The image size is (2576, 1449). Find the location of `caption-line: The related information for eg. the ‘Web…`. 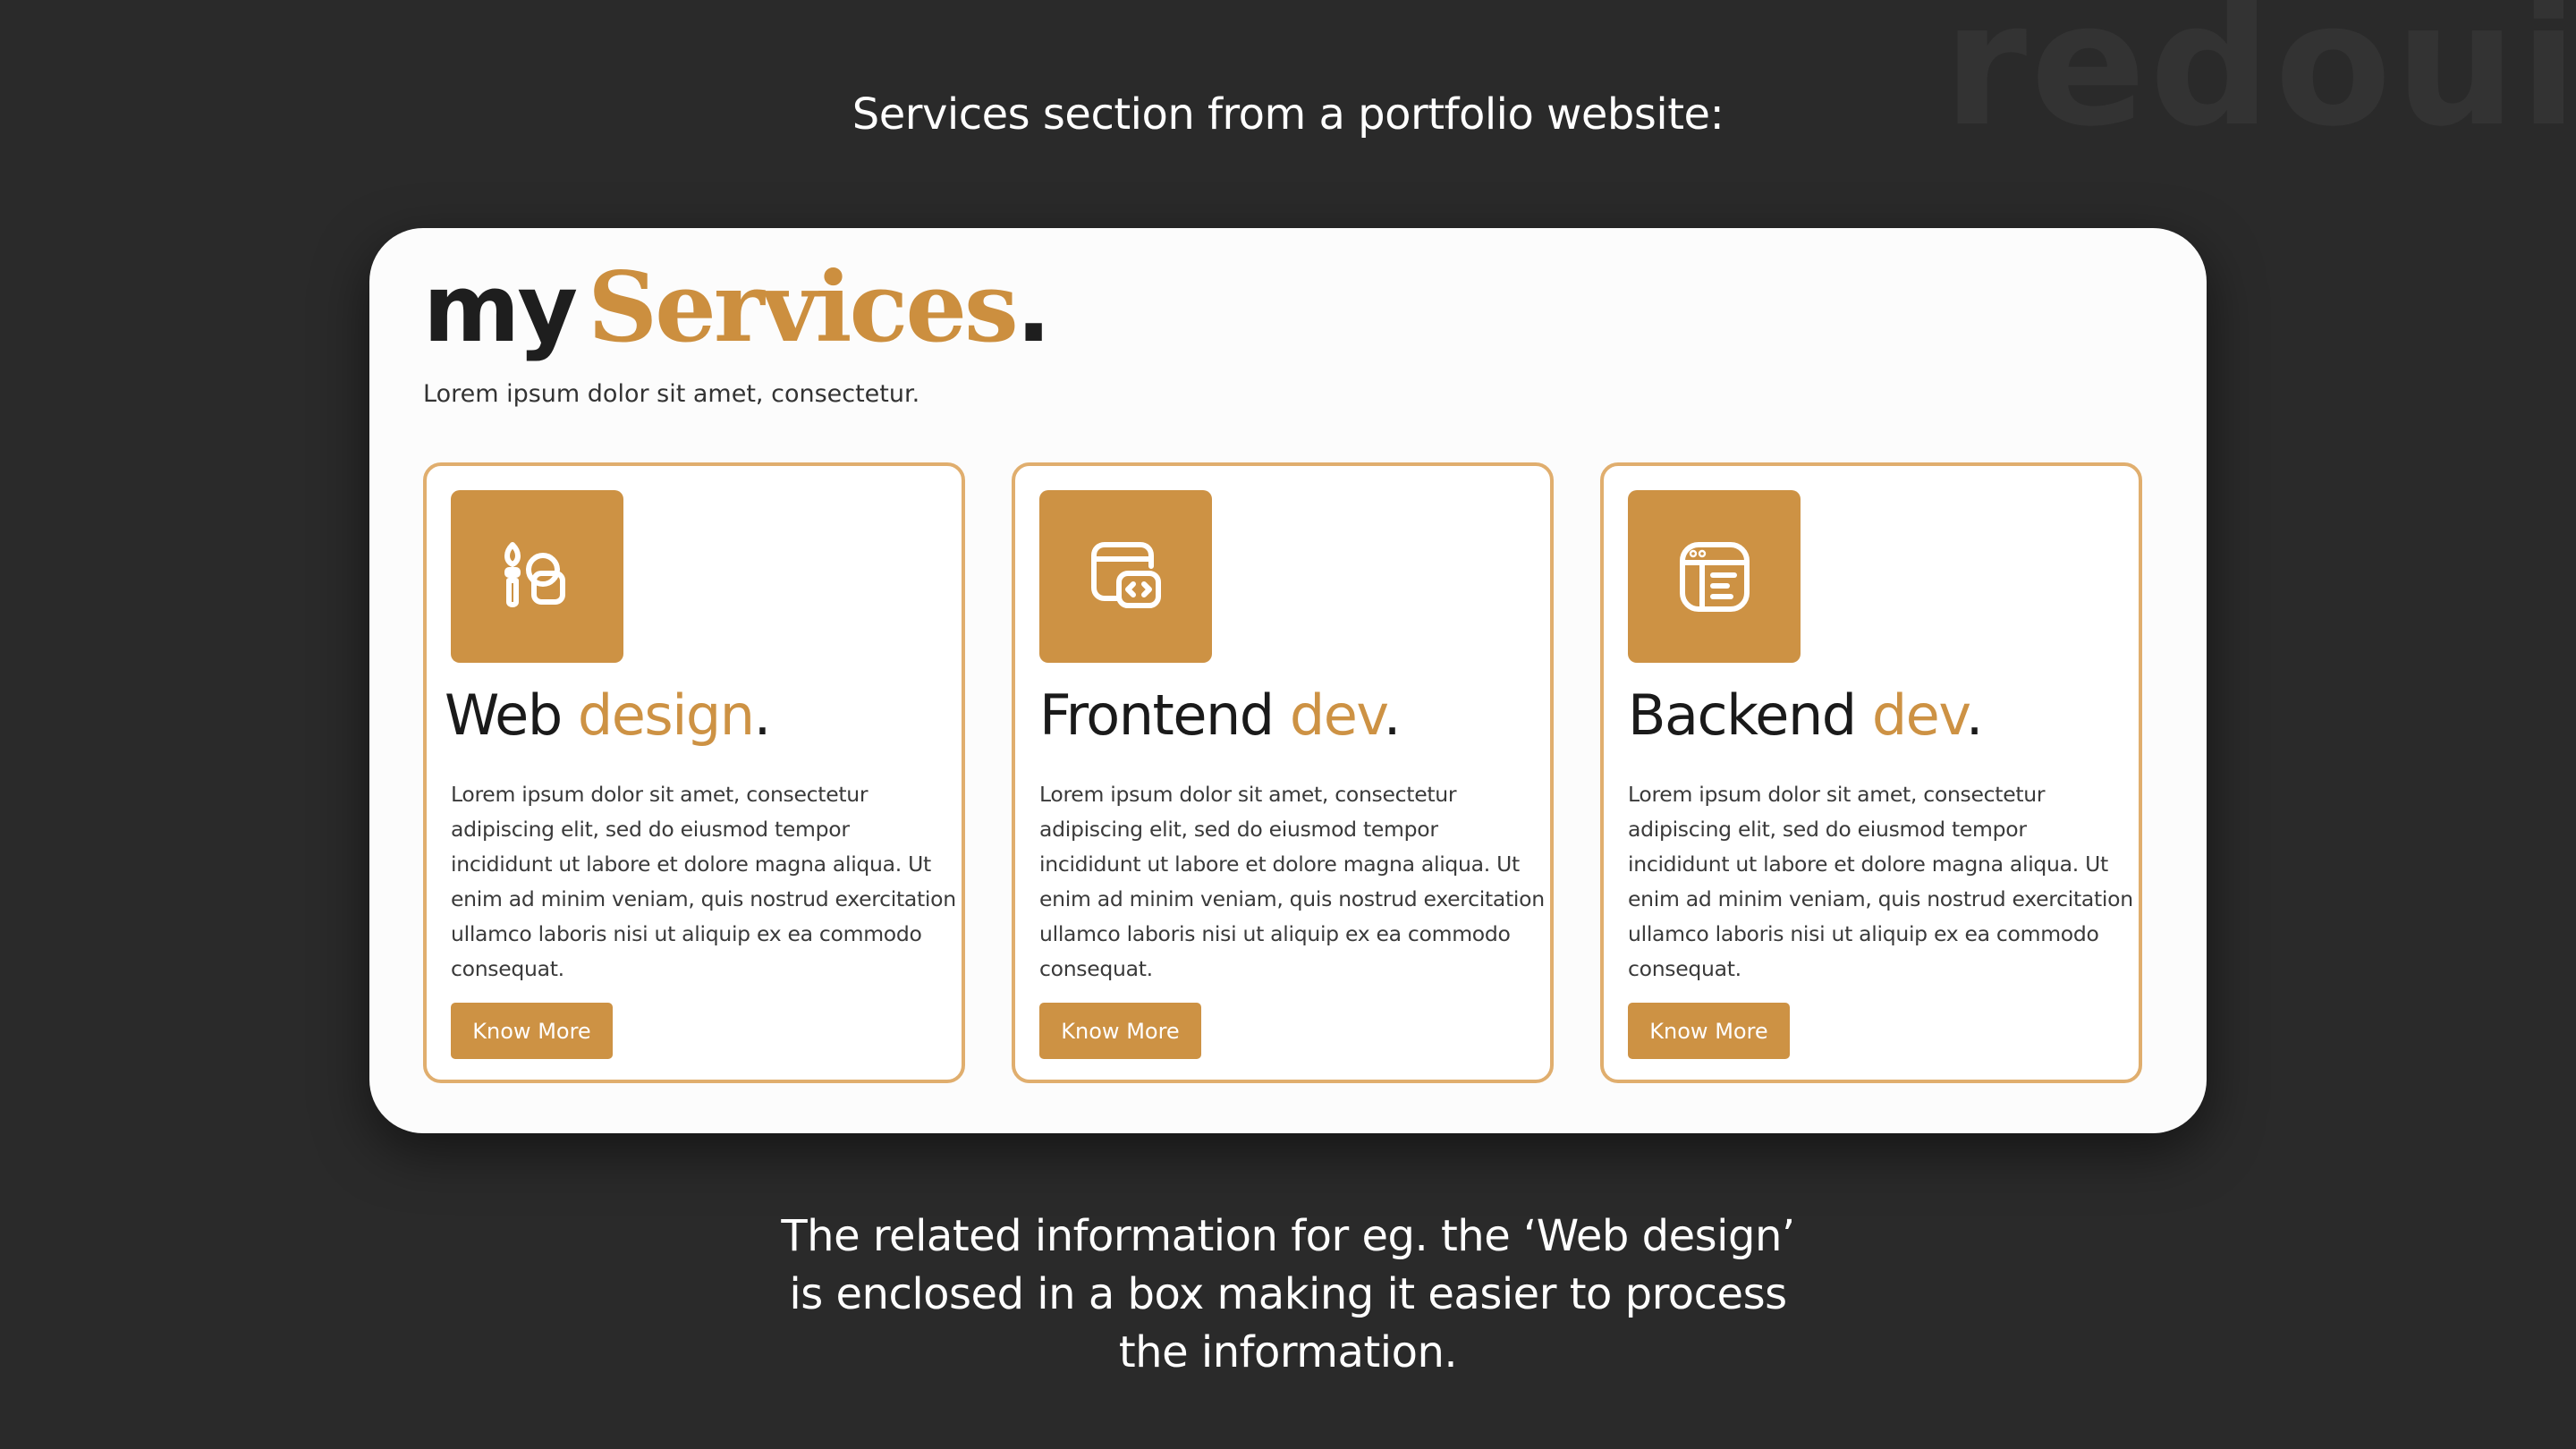

caption-line: The related information for eg. the ‘Web… is located at coordinates (1288, 1236).